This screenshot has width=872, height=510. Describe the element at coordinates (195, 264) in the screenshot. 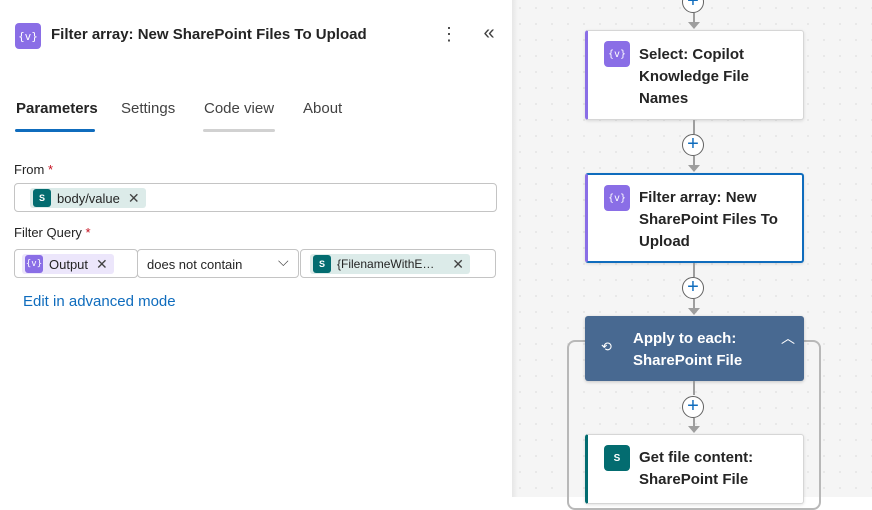

I see `operator-value: does not contain` at that location.